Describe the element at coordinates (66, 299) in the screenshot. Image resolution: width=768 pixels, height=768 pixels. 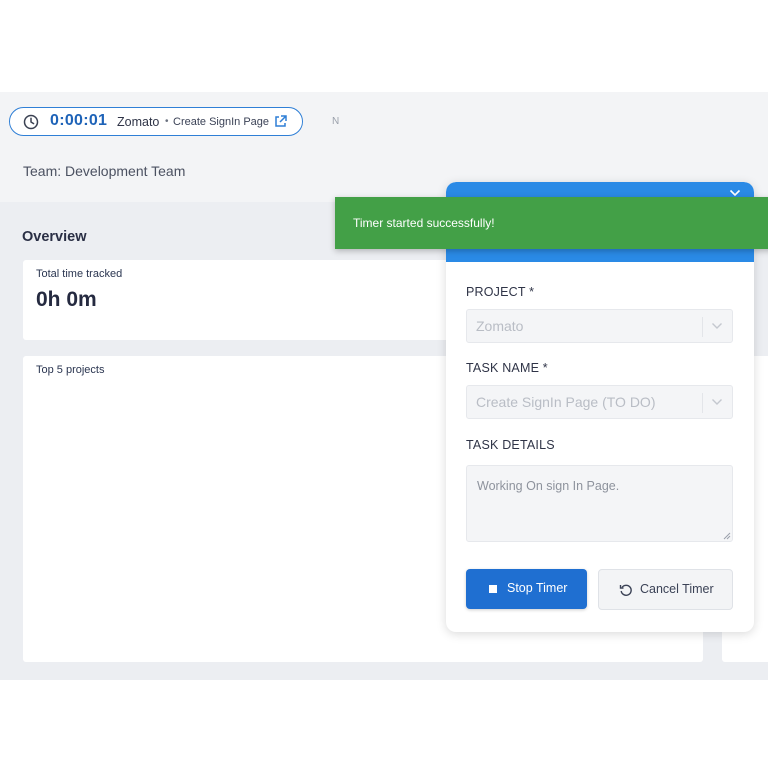
I see `total-time-value: 0h 0m` at that location.